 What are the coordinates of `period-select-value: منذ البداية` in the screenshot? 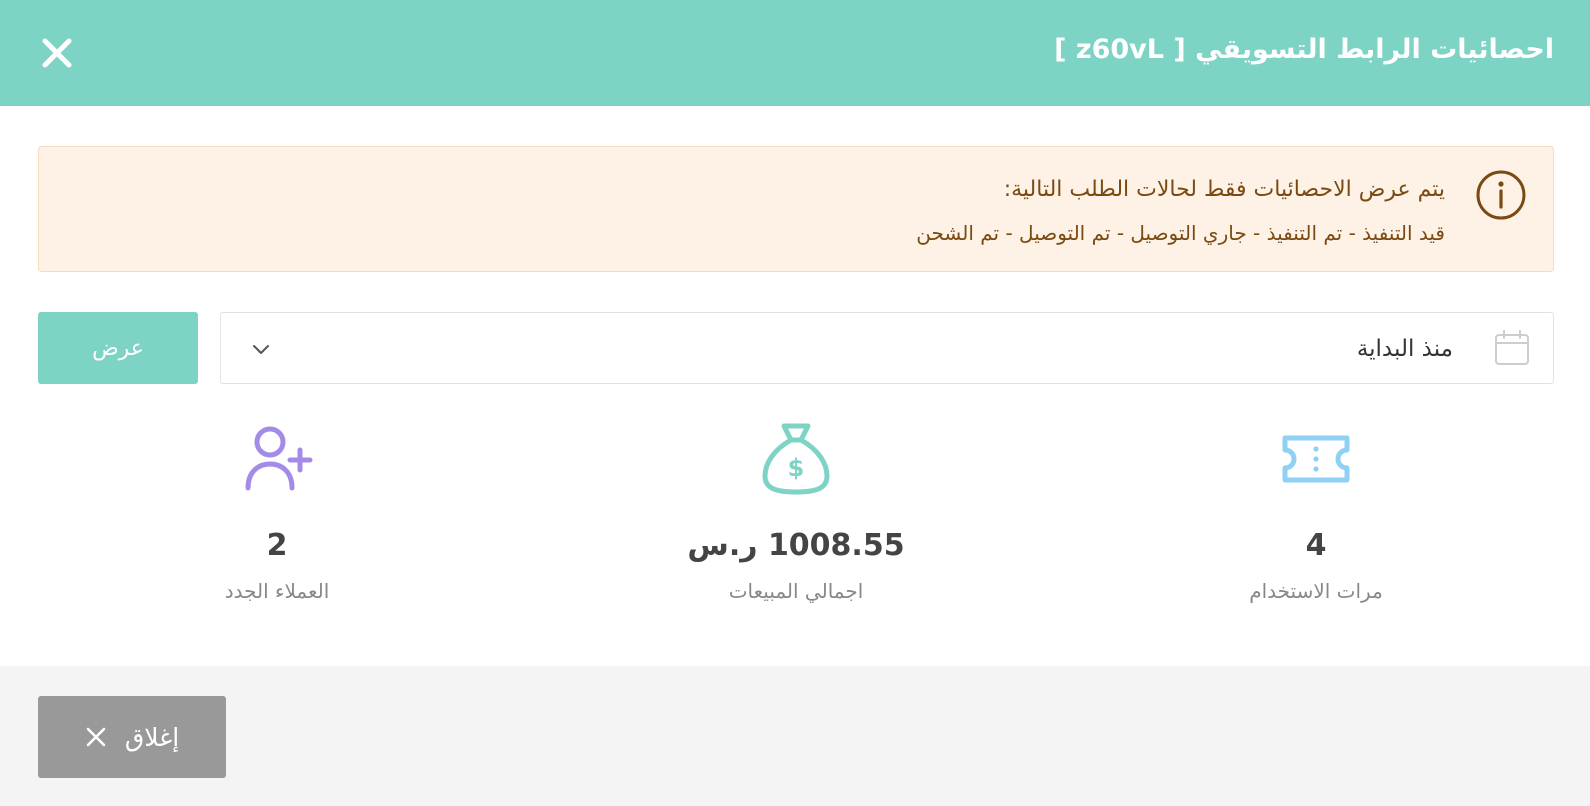 It's located at (1404, 349).